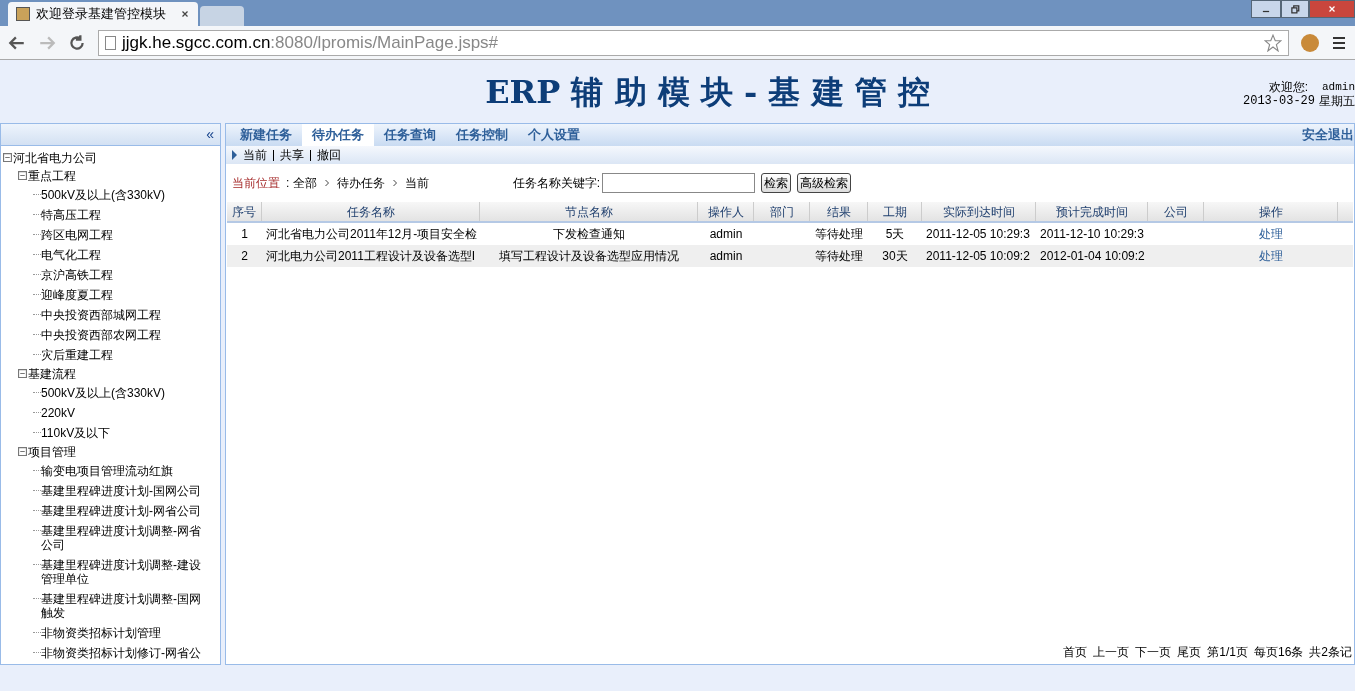  What do you see at coordinates (1271, 211) in the screenshot?
I see `column-header: 操作` at bounding box center [1271, 211].